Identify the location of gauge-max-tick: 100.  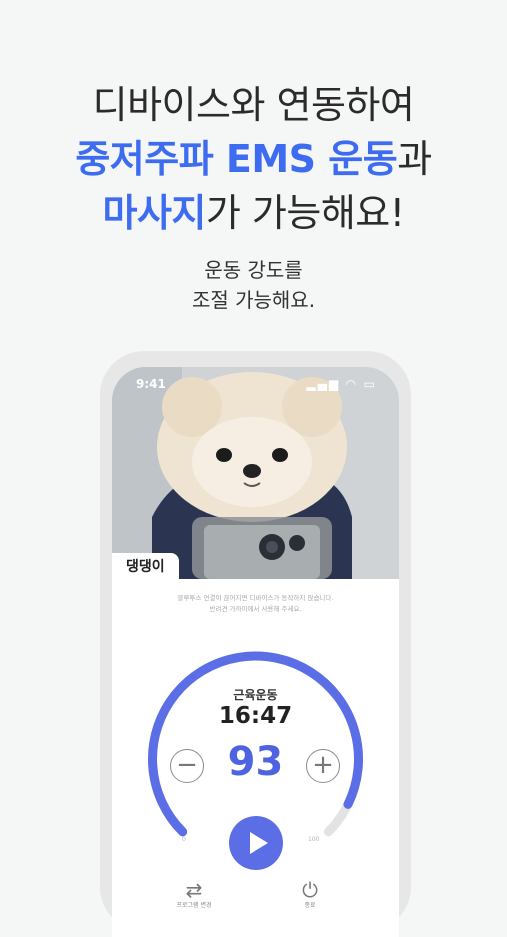
(314, 839).